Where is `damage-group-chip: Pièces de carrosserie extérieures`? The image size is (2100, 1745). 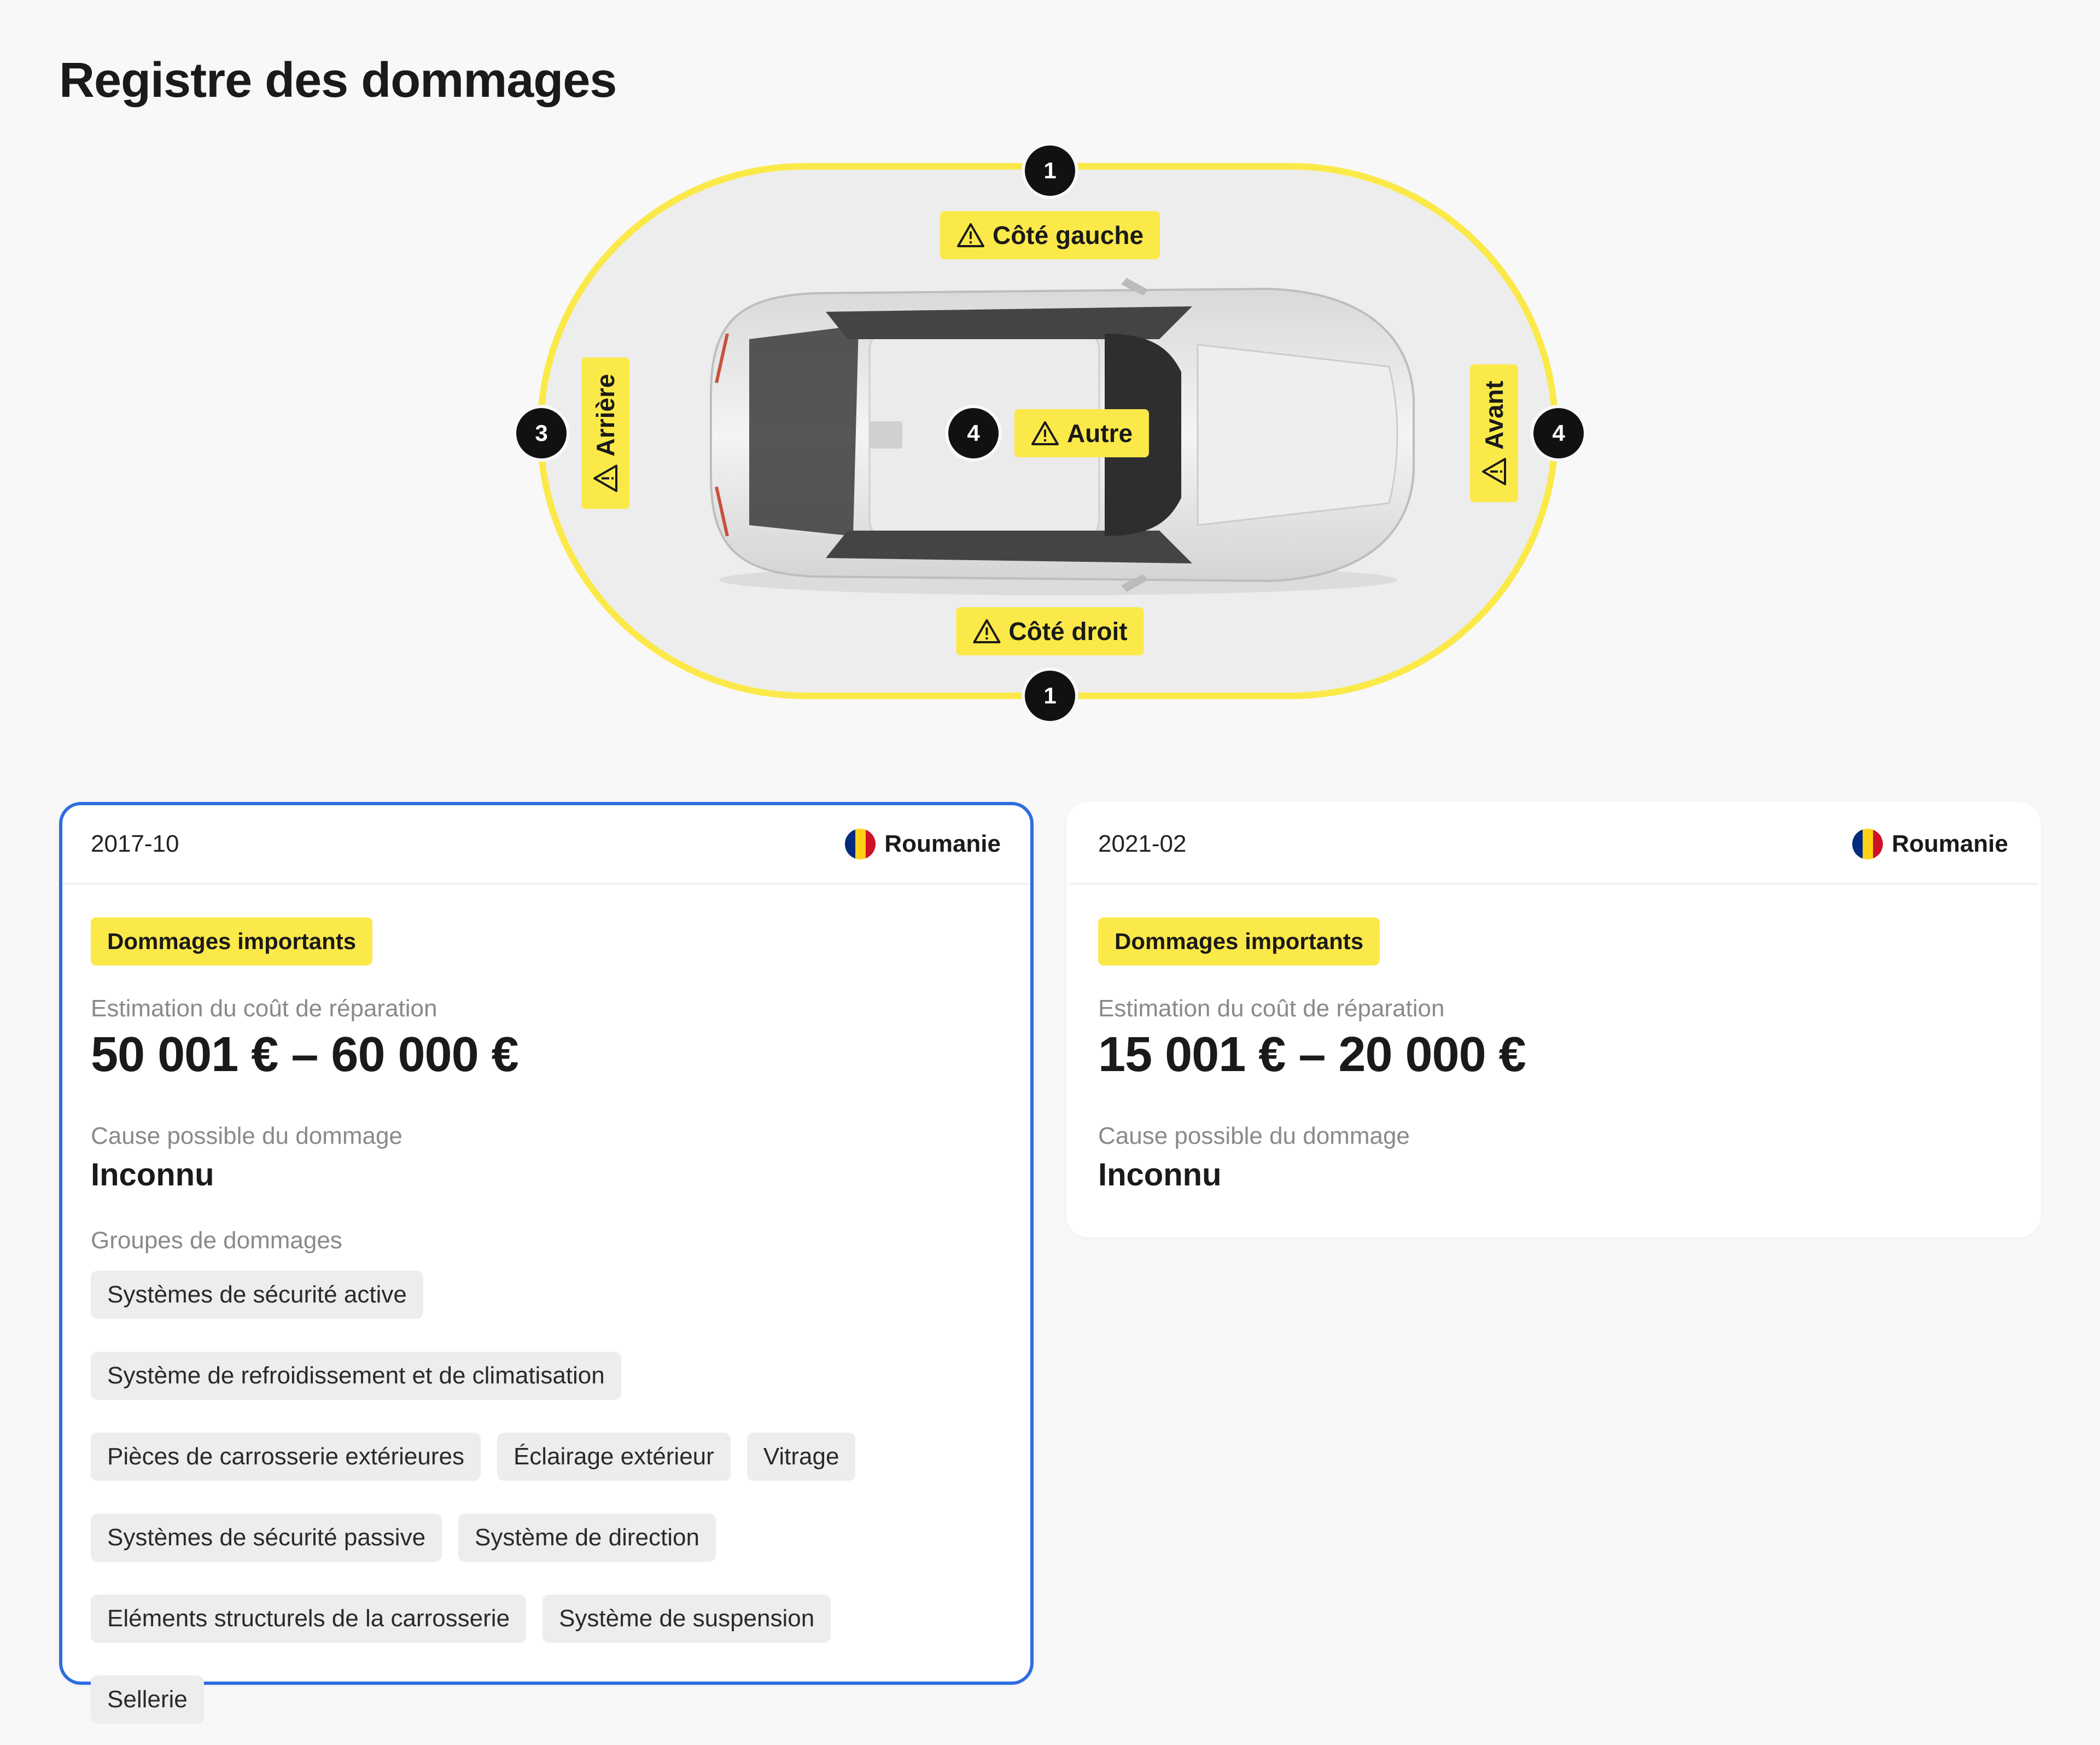 damage-group-chip: Pièces de carrosserie extérieures is located at coordinates (286, 1457).